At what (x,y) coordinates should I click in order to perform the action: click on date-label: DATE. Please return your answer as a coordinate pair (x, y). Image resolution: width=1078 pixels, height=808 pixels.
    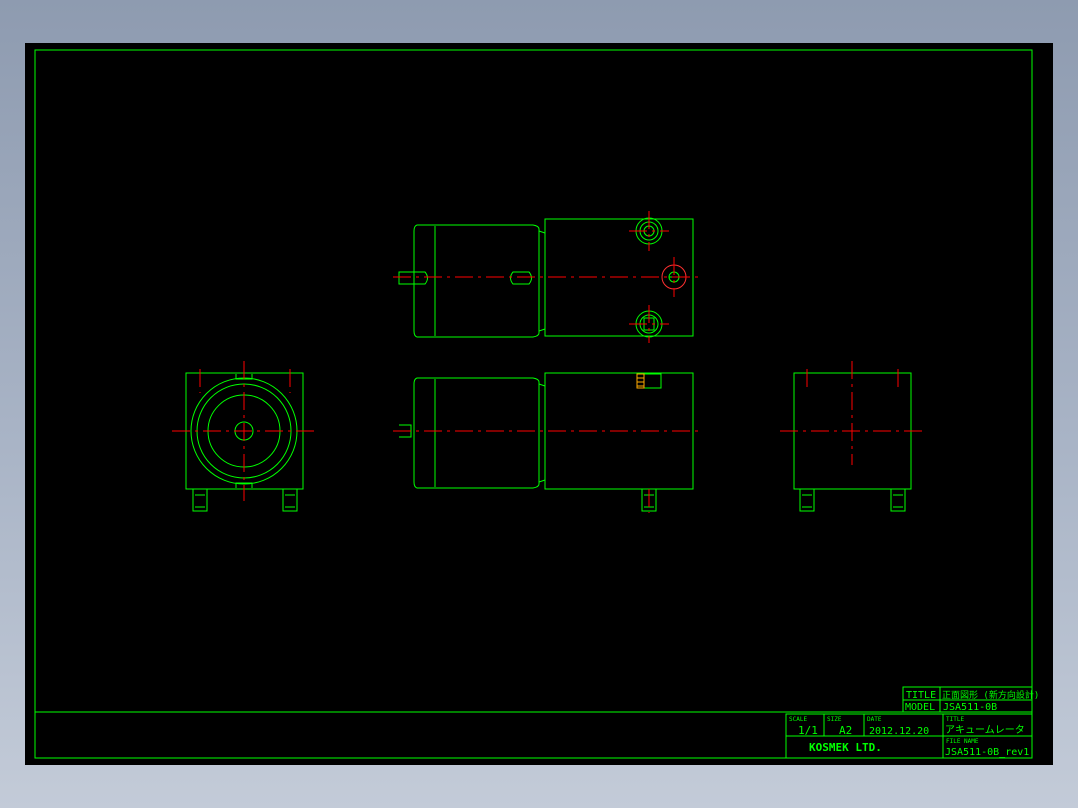
    Looking at the image, I should click on (874, 719).